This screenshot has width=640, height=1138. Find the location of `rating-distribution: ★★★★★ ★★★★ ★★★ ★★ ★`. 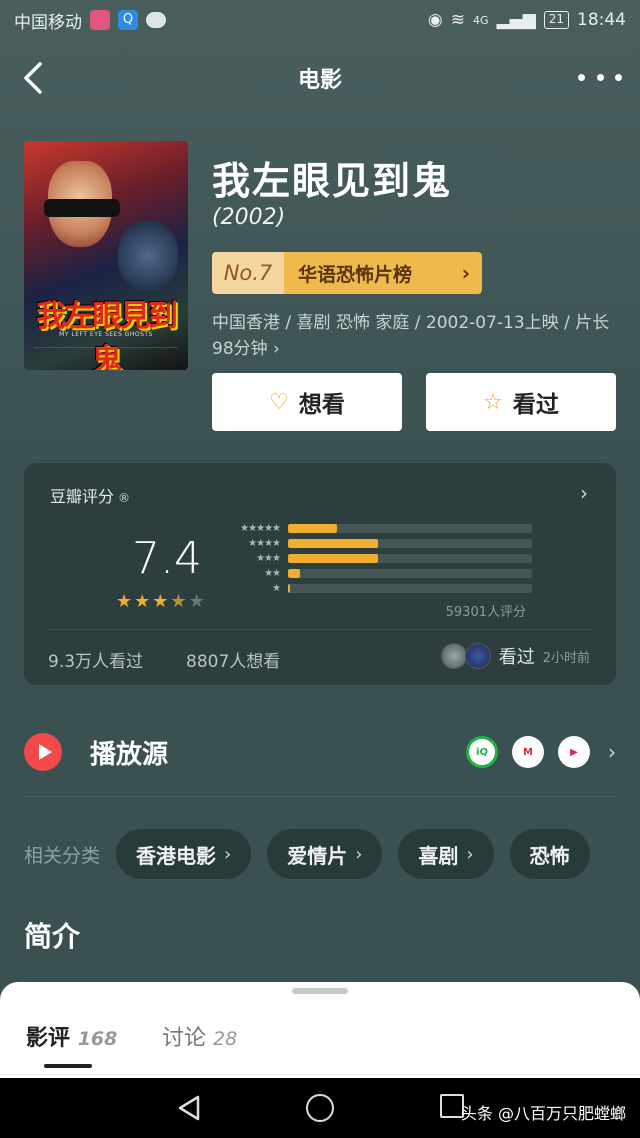

rating-distribution: ★★★★★ ★★★★ ★★★ ★★ ★ is located at coordinates (382, 558).